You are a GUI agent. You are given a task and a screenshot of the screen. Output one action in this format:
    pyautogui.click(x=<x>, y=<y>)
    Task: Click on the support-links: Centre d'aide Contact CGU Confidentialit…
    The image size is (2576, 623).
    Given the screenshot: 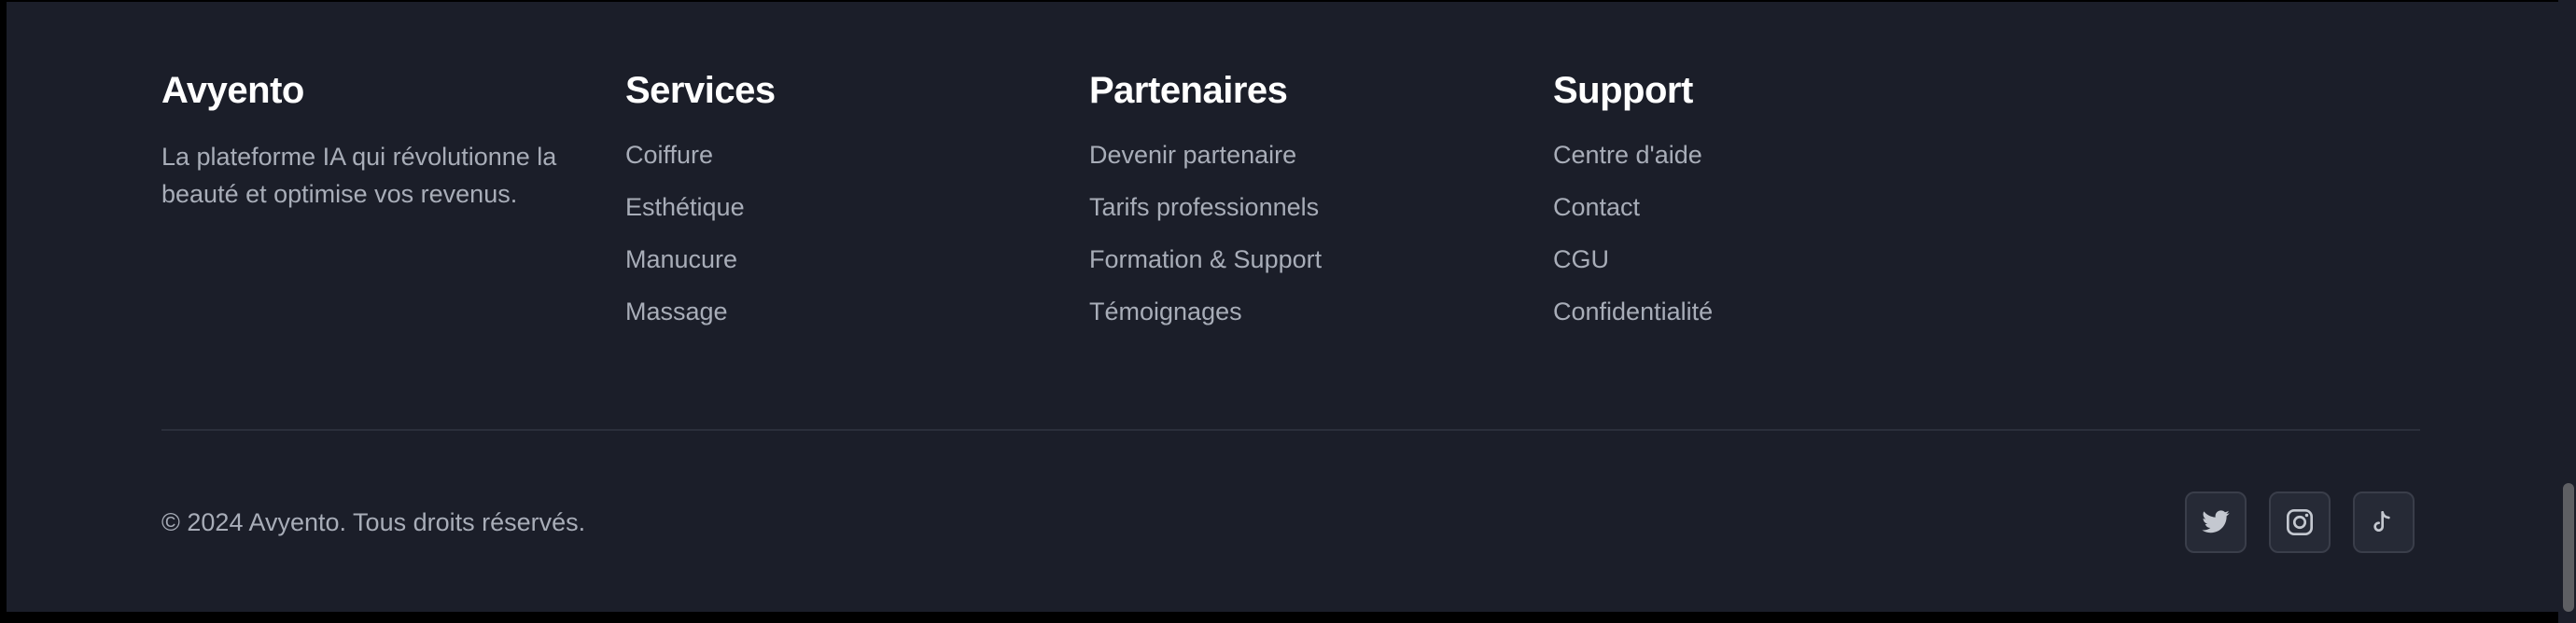 What is the action you would take?
    pyautogui.click(x=1758, y=240)
    